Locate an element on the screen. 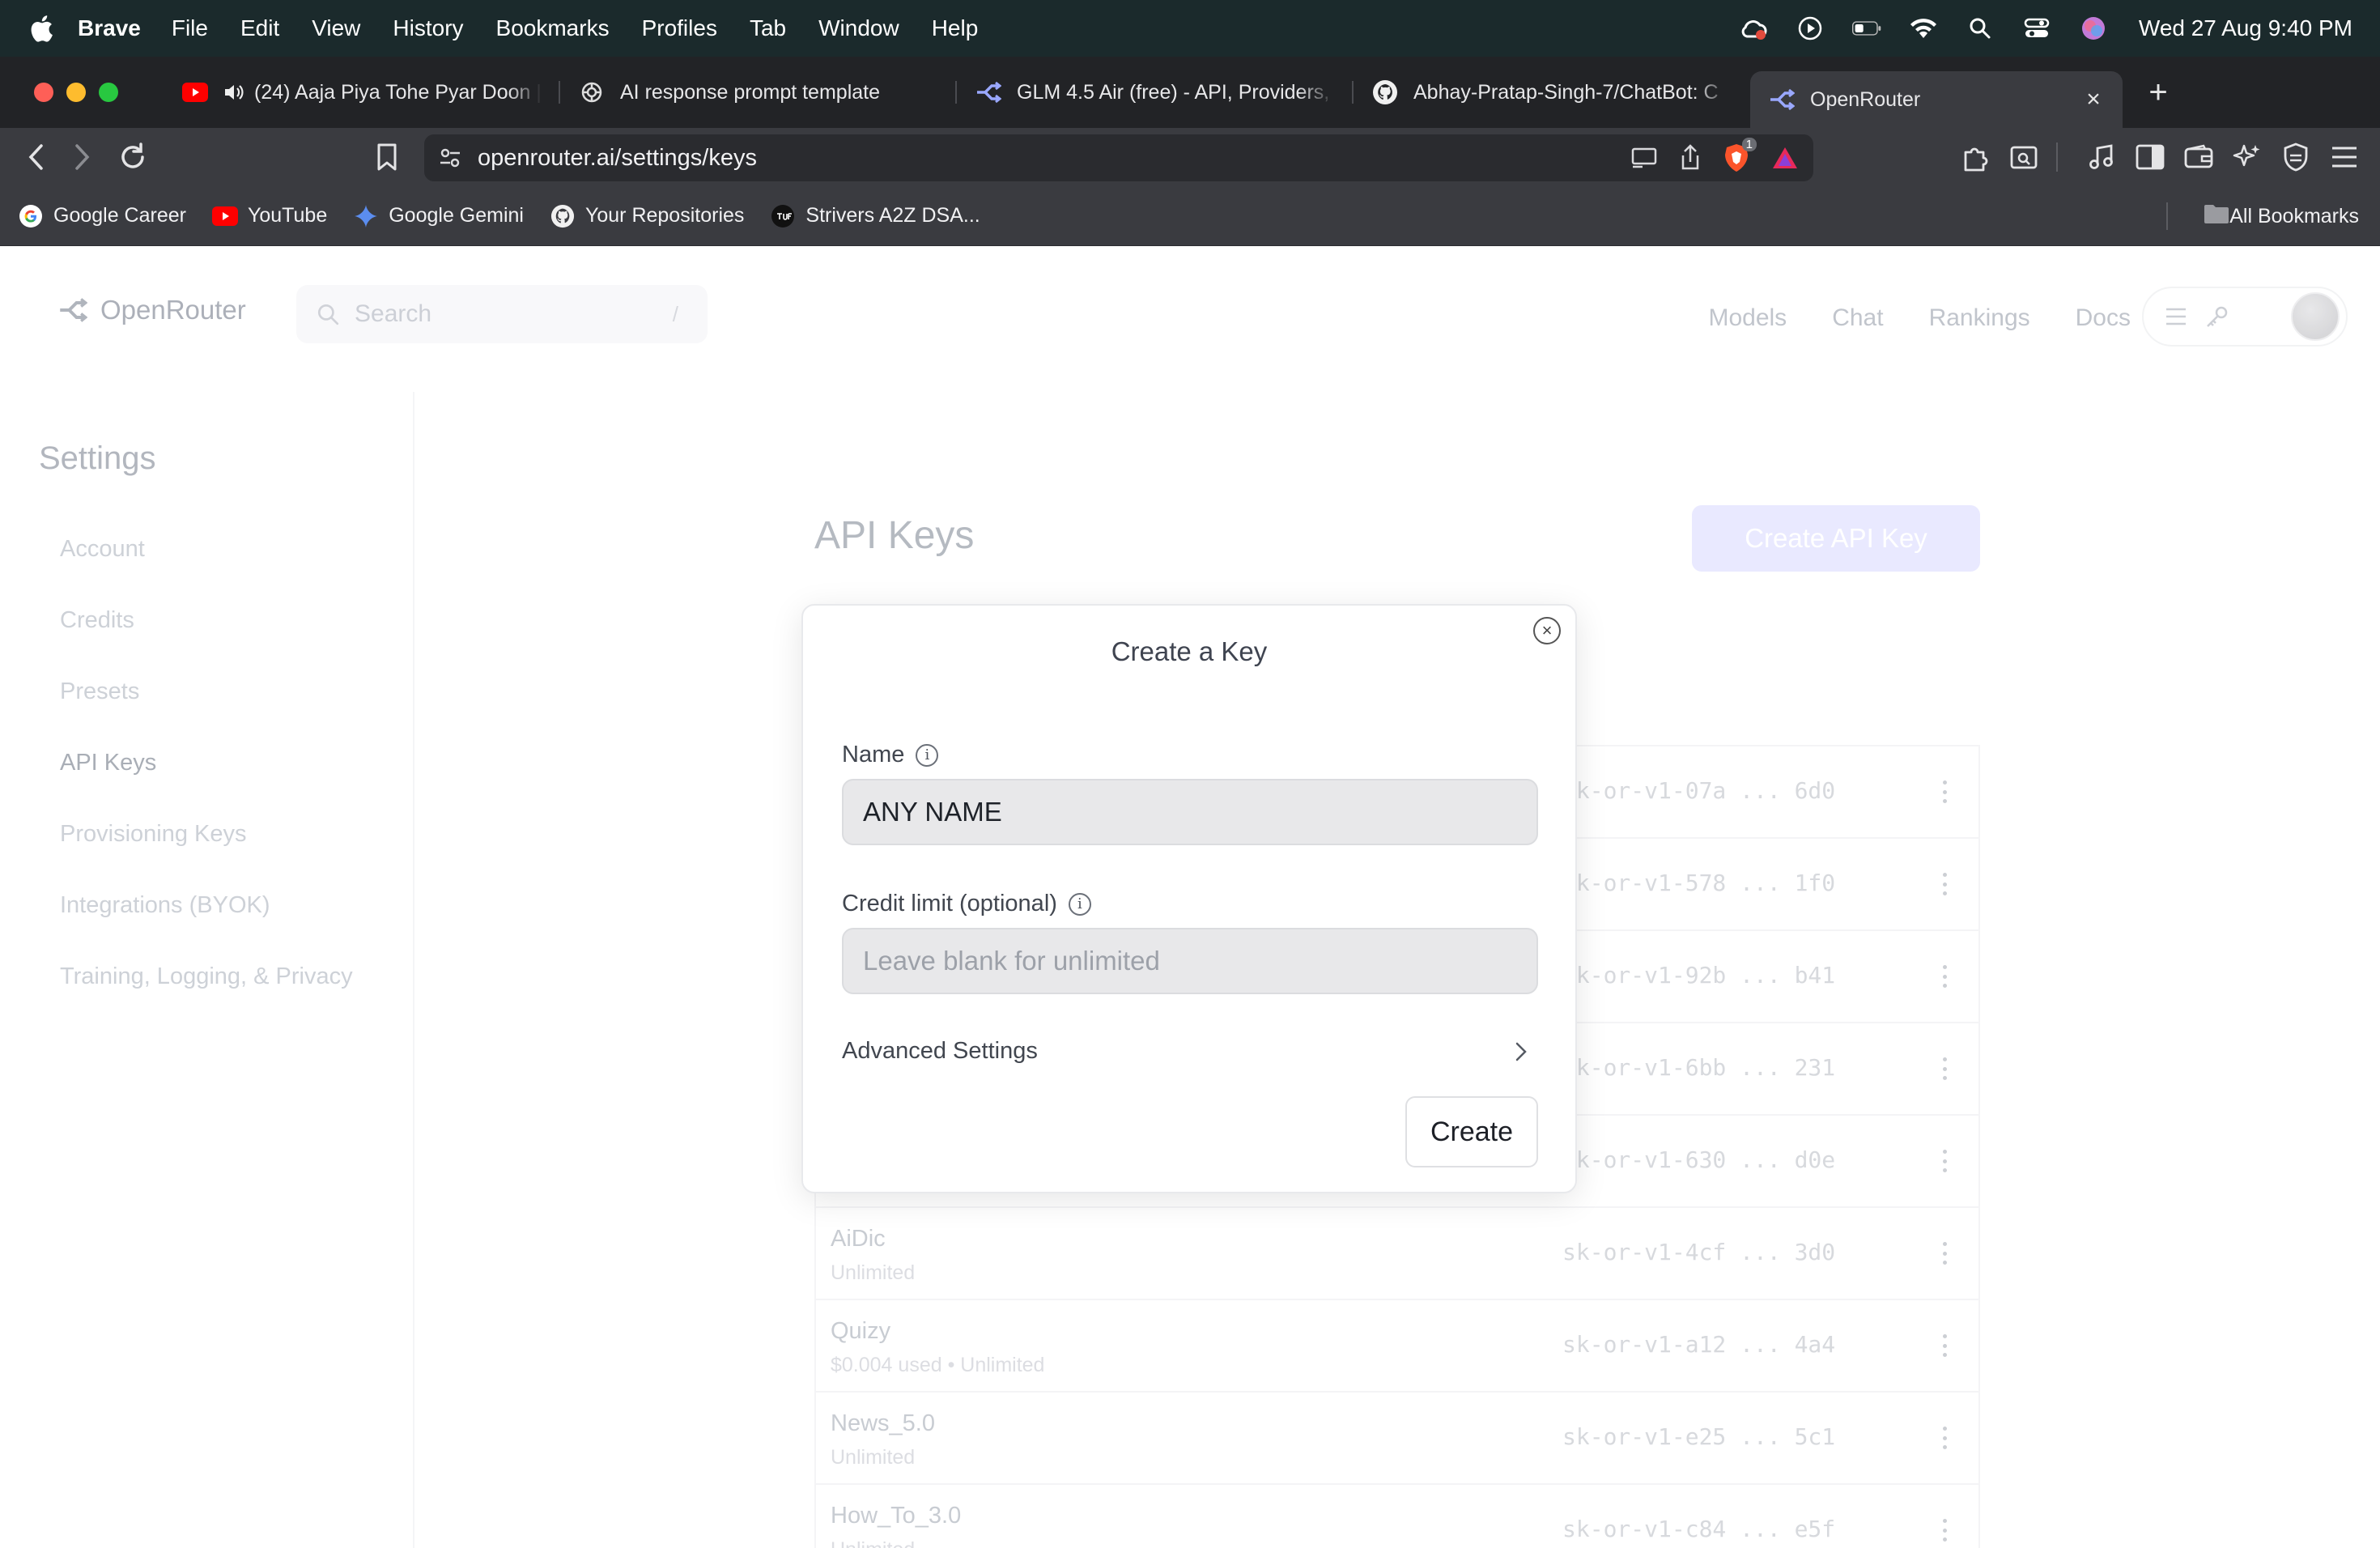 The image size is (2380, 1548). bookmark-label: Google Career is located at coordinates (119, 216).